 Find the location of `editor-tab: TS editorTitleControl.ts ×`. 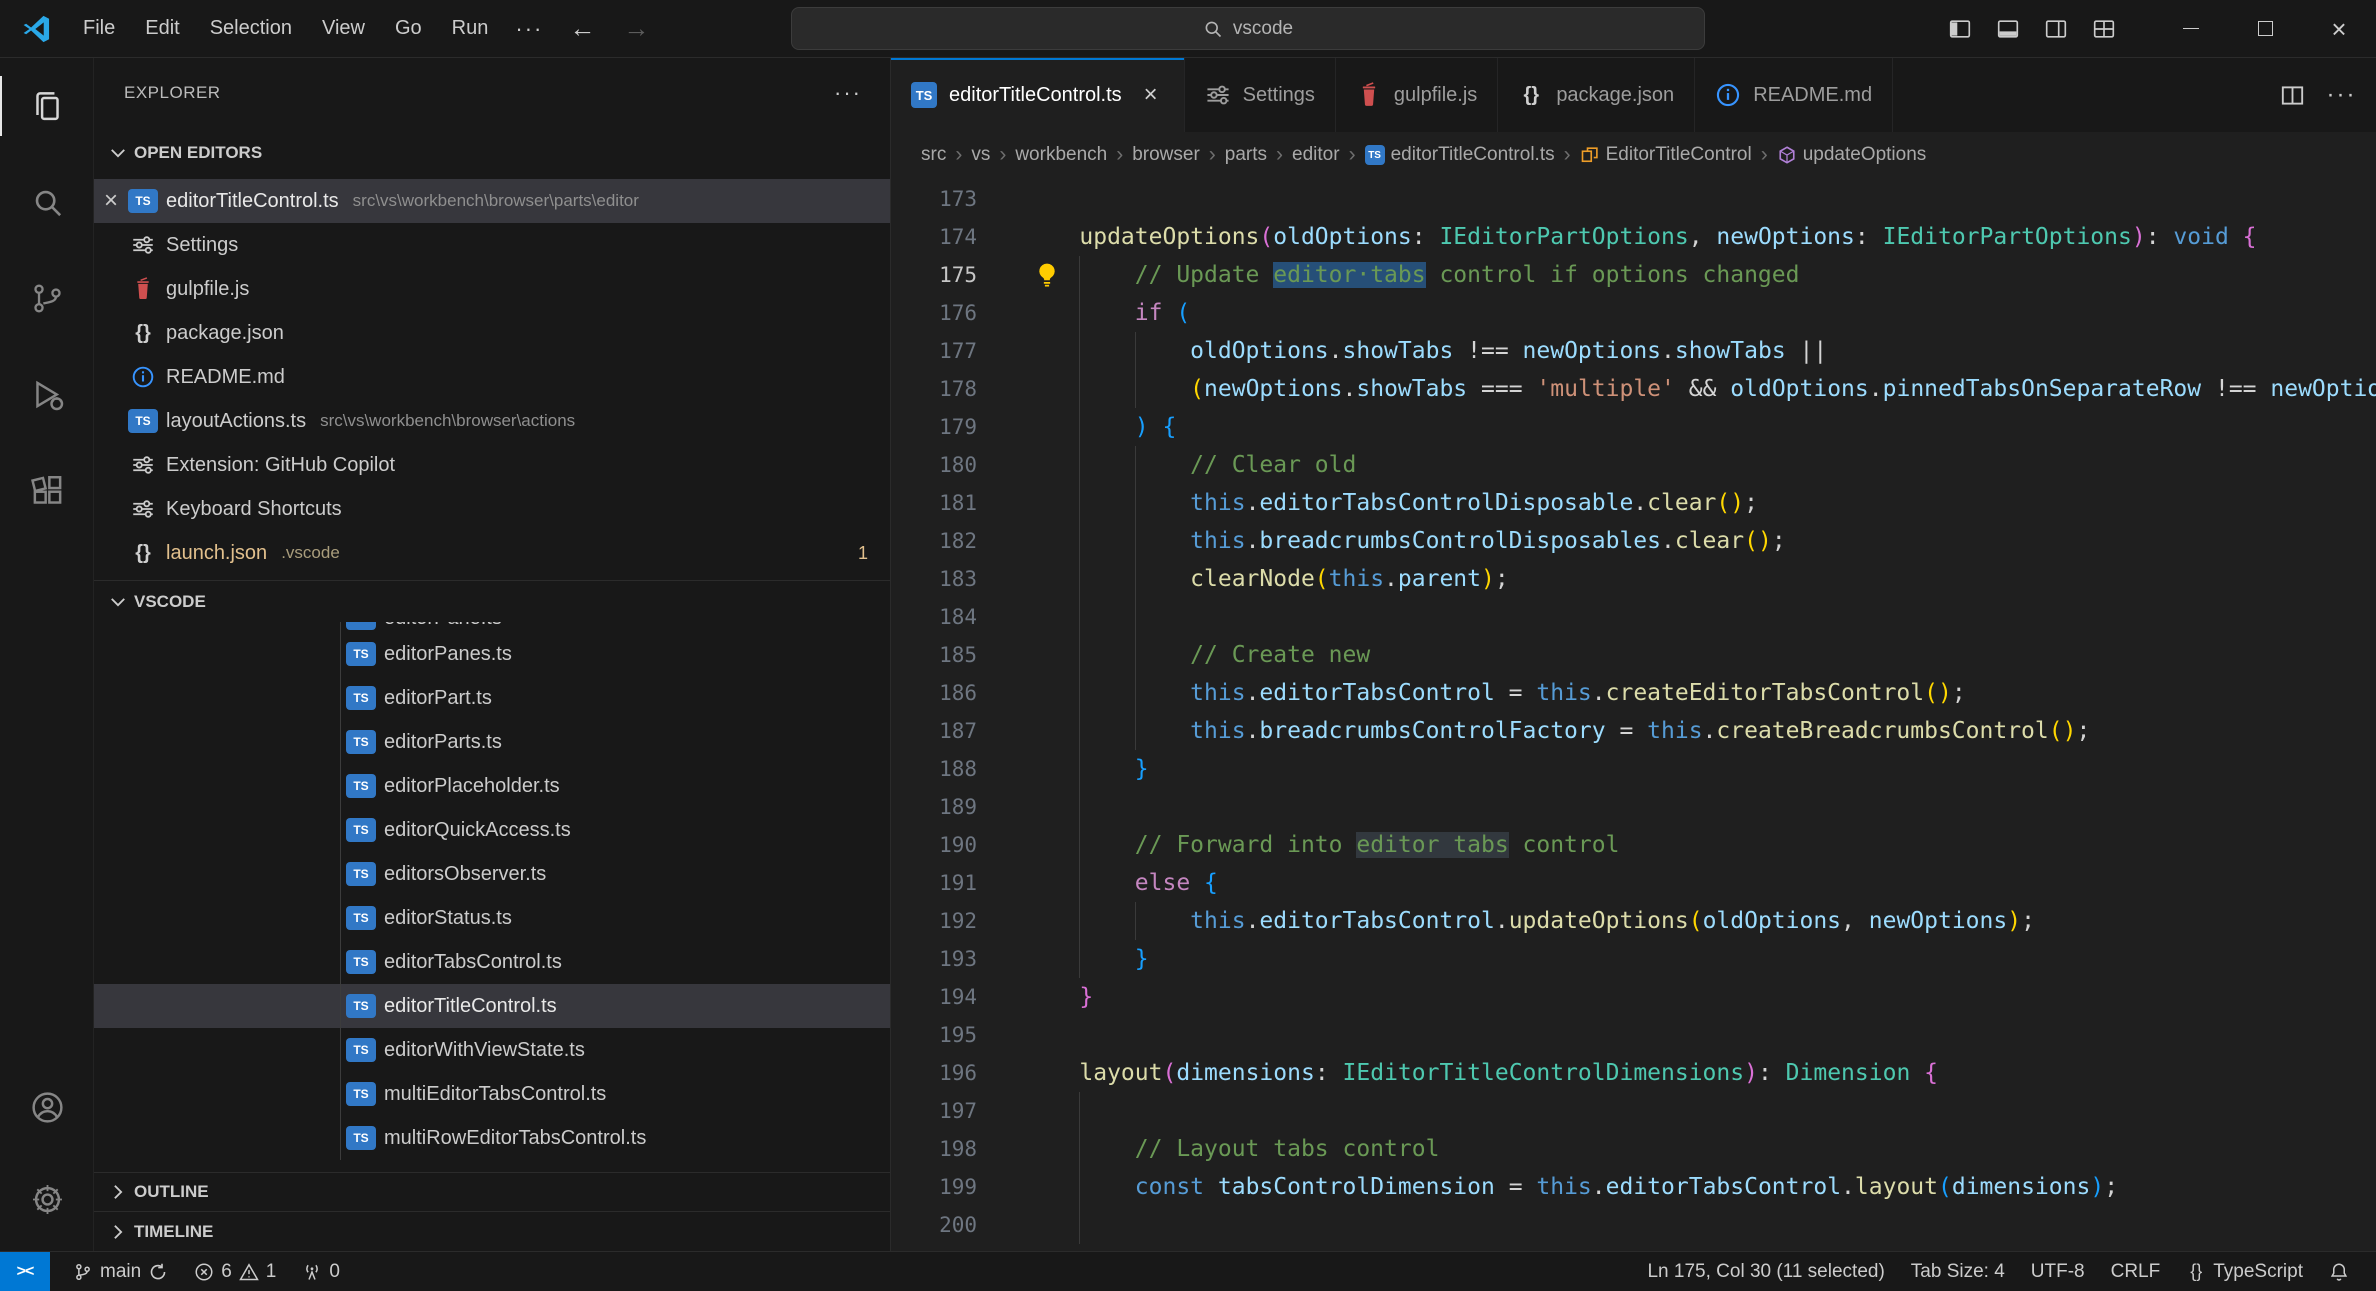

editor-tab: TS editorTitleControl.ts × is located at coordinates (1038, 95).